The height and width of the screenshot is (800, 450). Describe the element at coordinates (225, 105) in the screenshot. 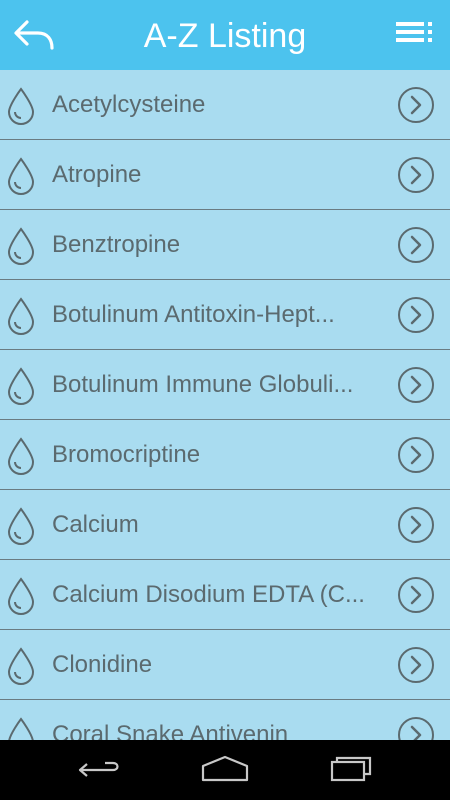

I see `list-item: Acetylcysteine` at that location.